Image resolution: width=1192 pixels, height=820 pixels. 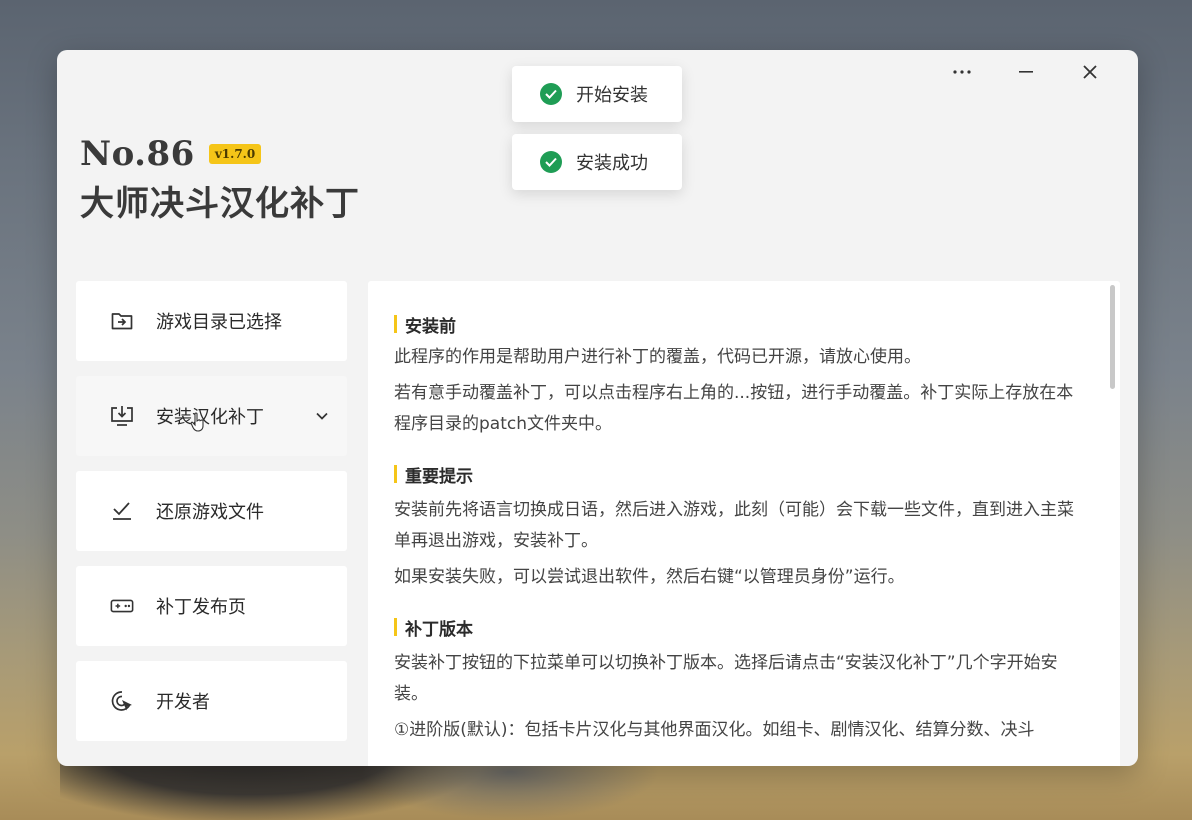 I want to click on scrollbar-thumb, so click(x=1112, y=337).